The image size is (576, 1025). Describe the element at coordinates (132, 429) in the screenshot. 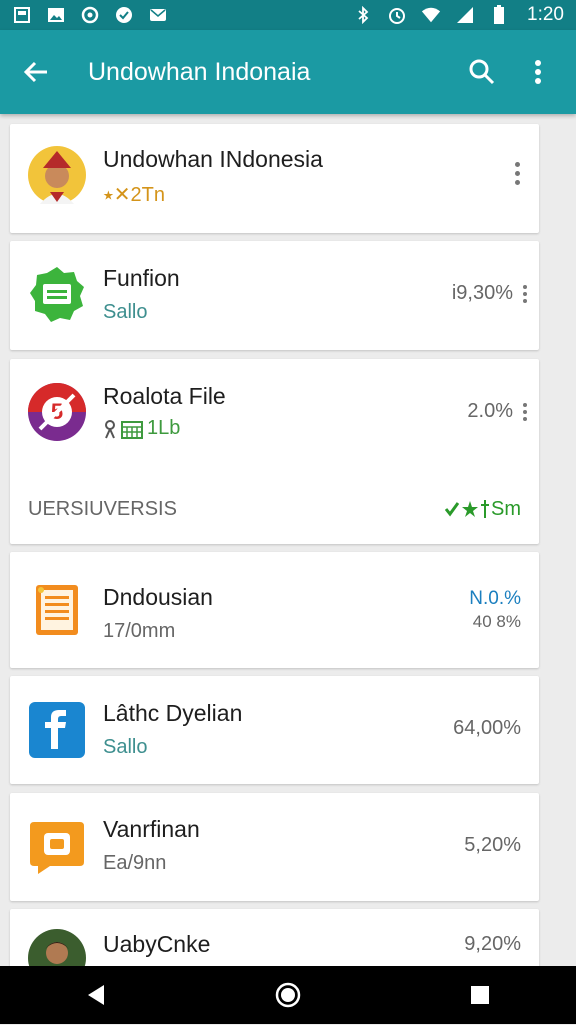

I see `calendar-icon` at that location.